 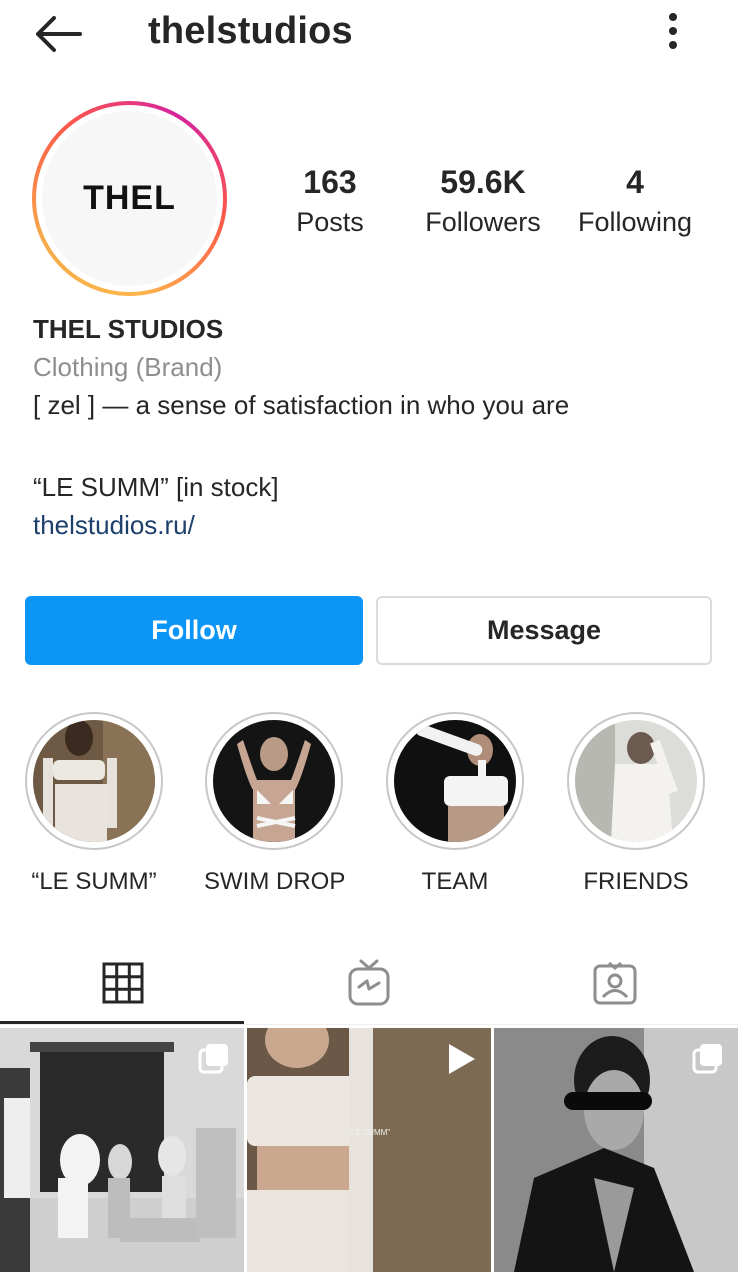 What do you see at coordinates (369, 32) in the screenshot?
I see `top-bar: thelstudios` at bounding box center [369, 32].